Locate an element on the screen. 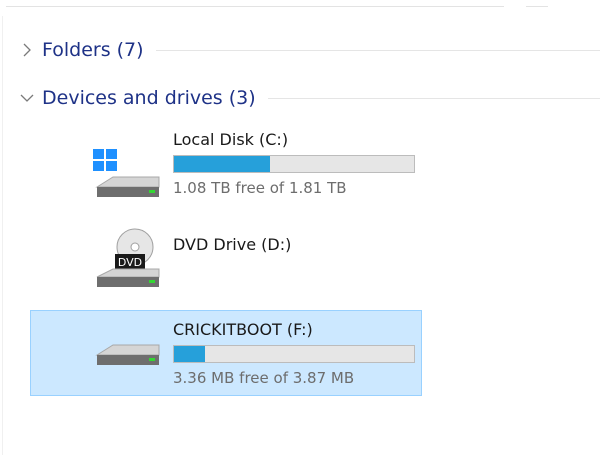 The height and width of the screenshot is (455, 606). drive-item-local-disk-c: Local Disk (C:) 1.08 TB free of 1.81 TB is located at coordinates (226, 163).